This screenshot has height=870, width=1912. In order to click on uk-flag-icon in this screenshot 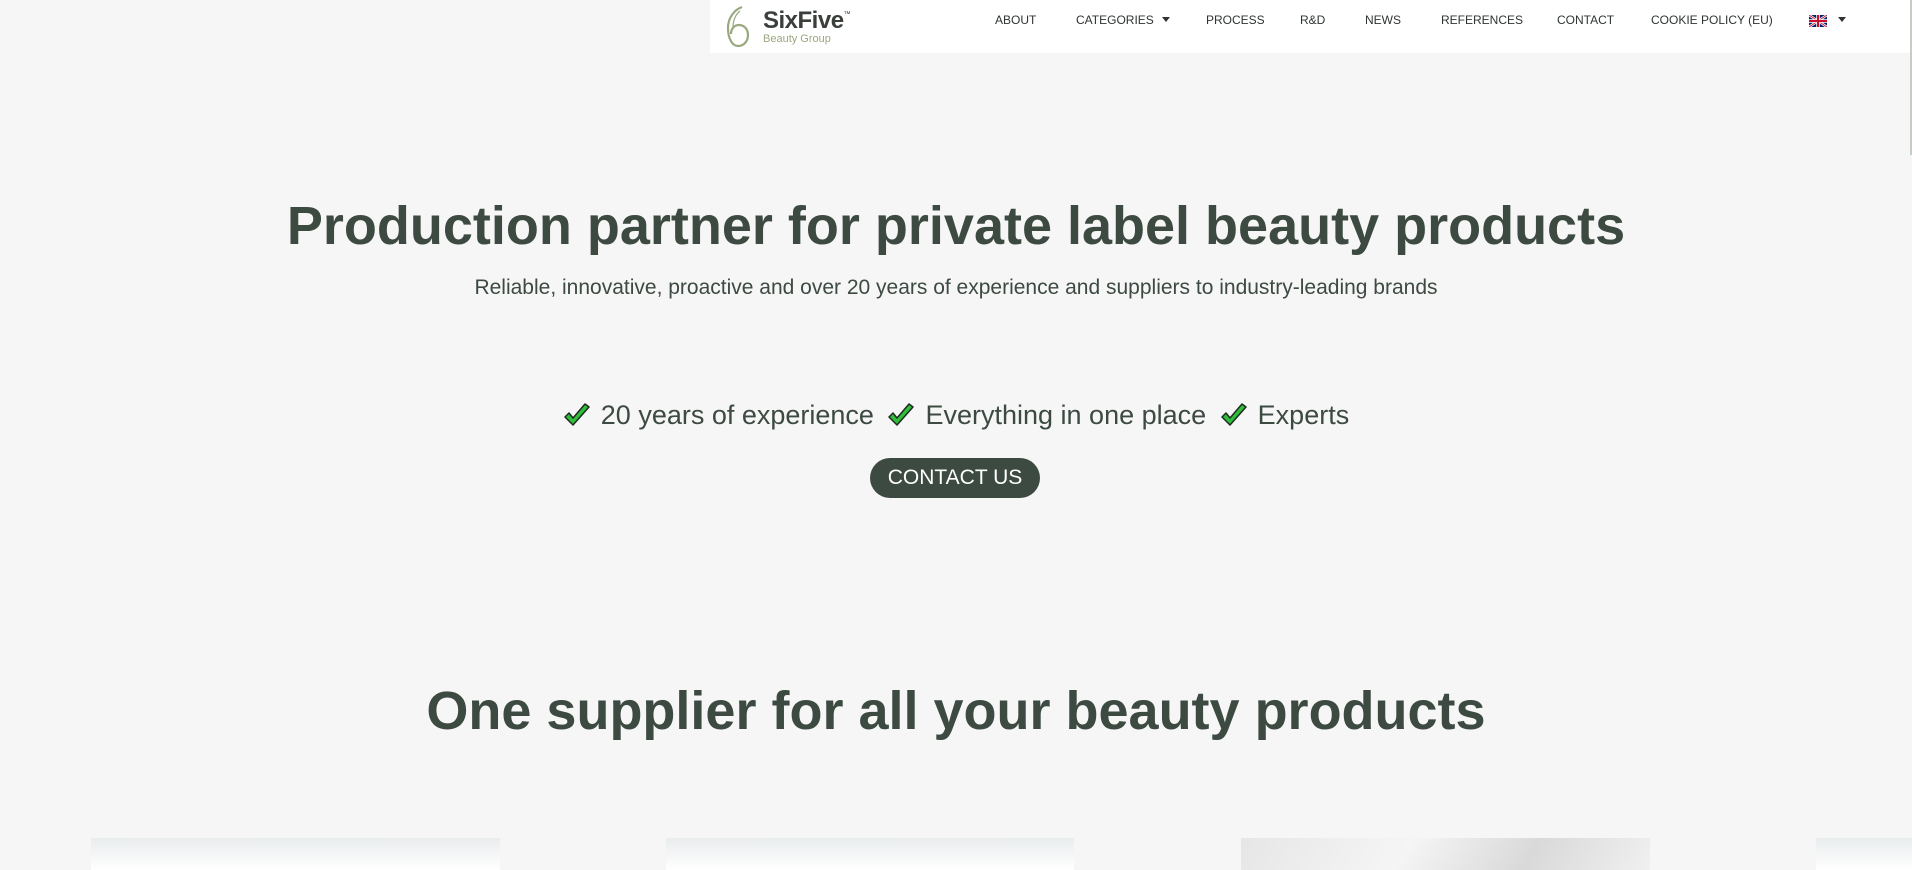, I will do `click(1818, 20)`.